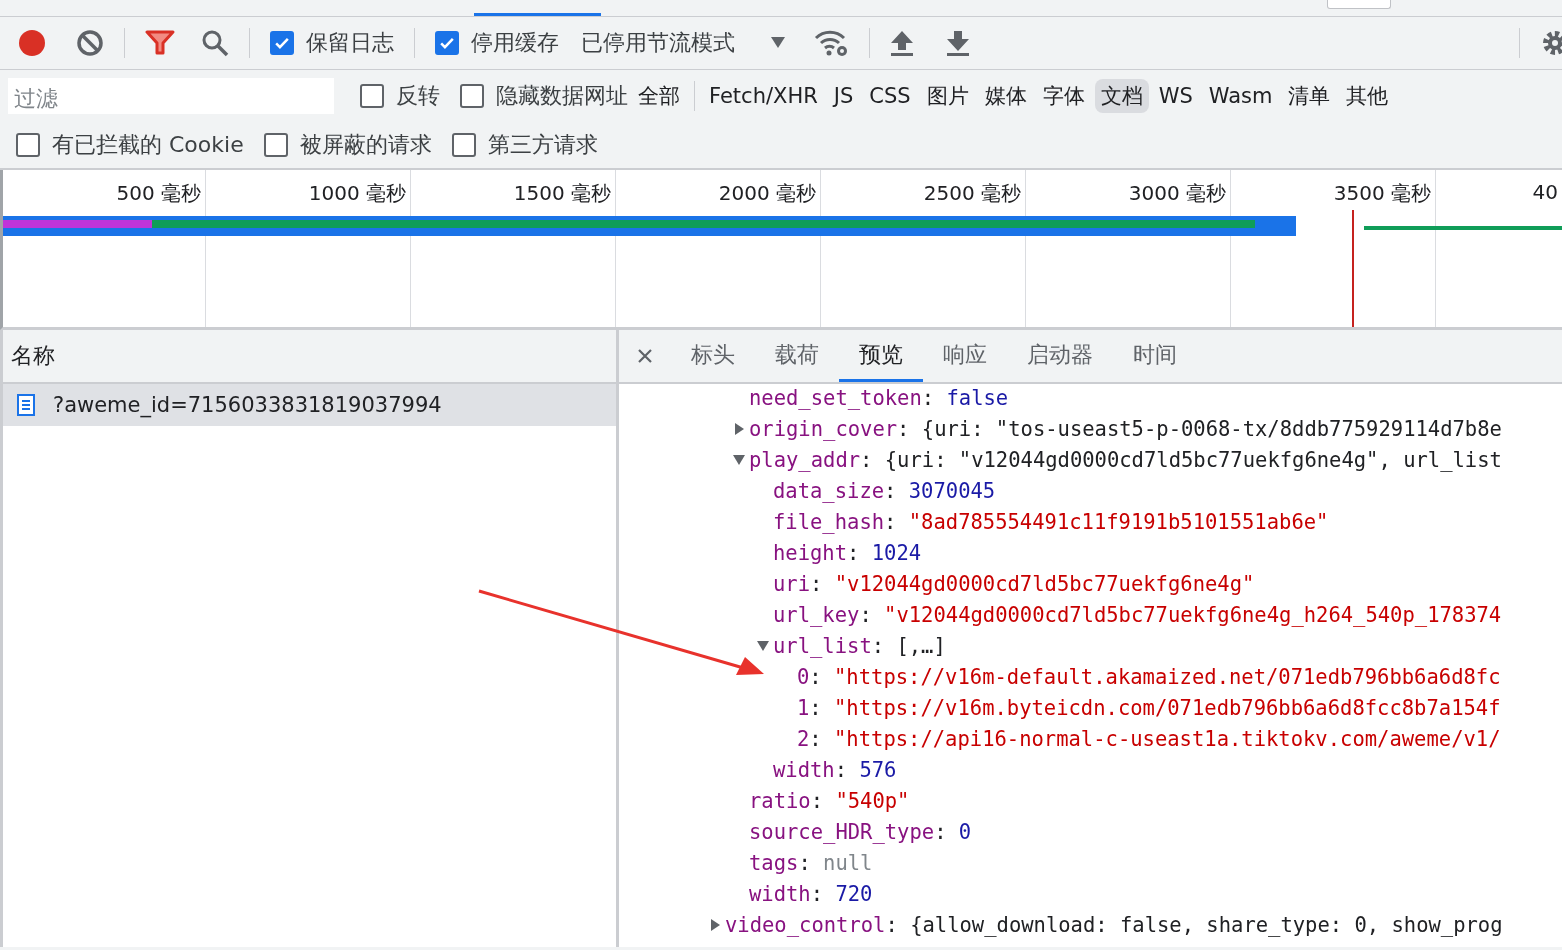  Describe the element at coordinates (1125, 428) in the screenshot. I see `json-property: origin_cover: {uri: "tos-useast5-p-0068-tx/8ddb775929114d7b8e` at that location.